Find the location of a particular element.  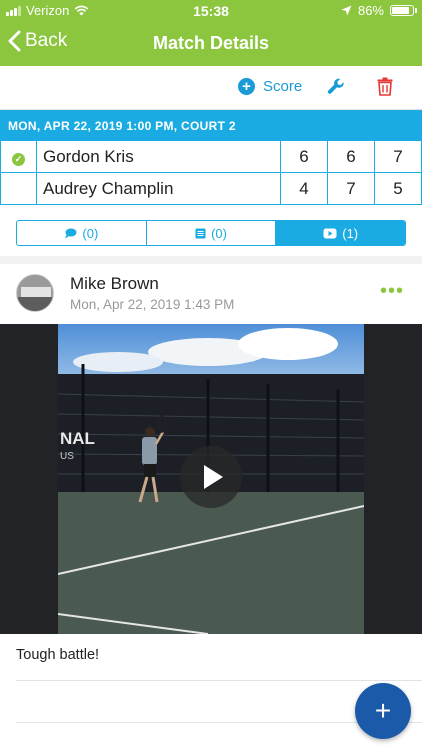

action-toolbar: + Score is located at coordinates (211, 88).